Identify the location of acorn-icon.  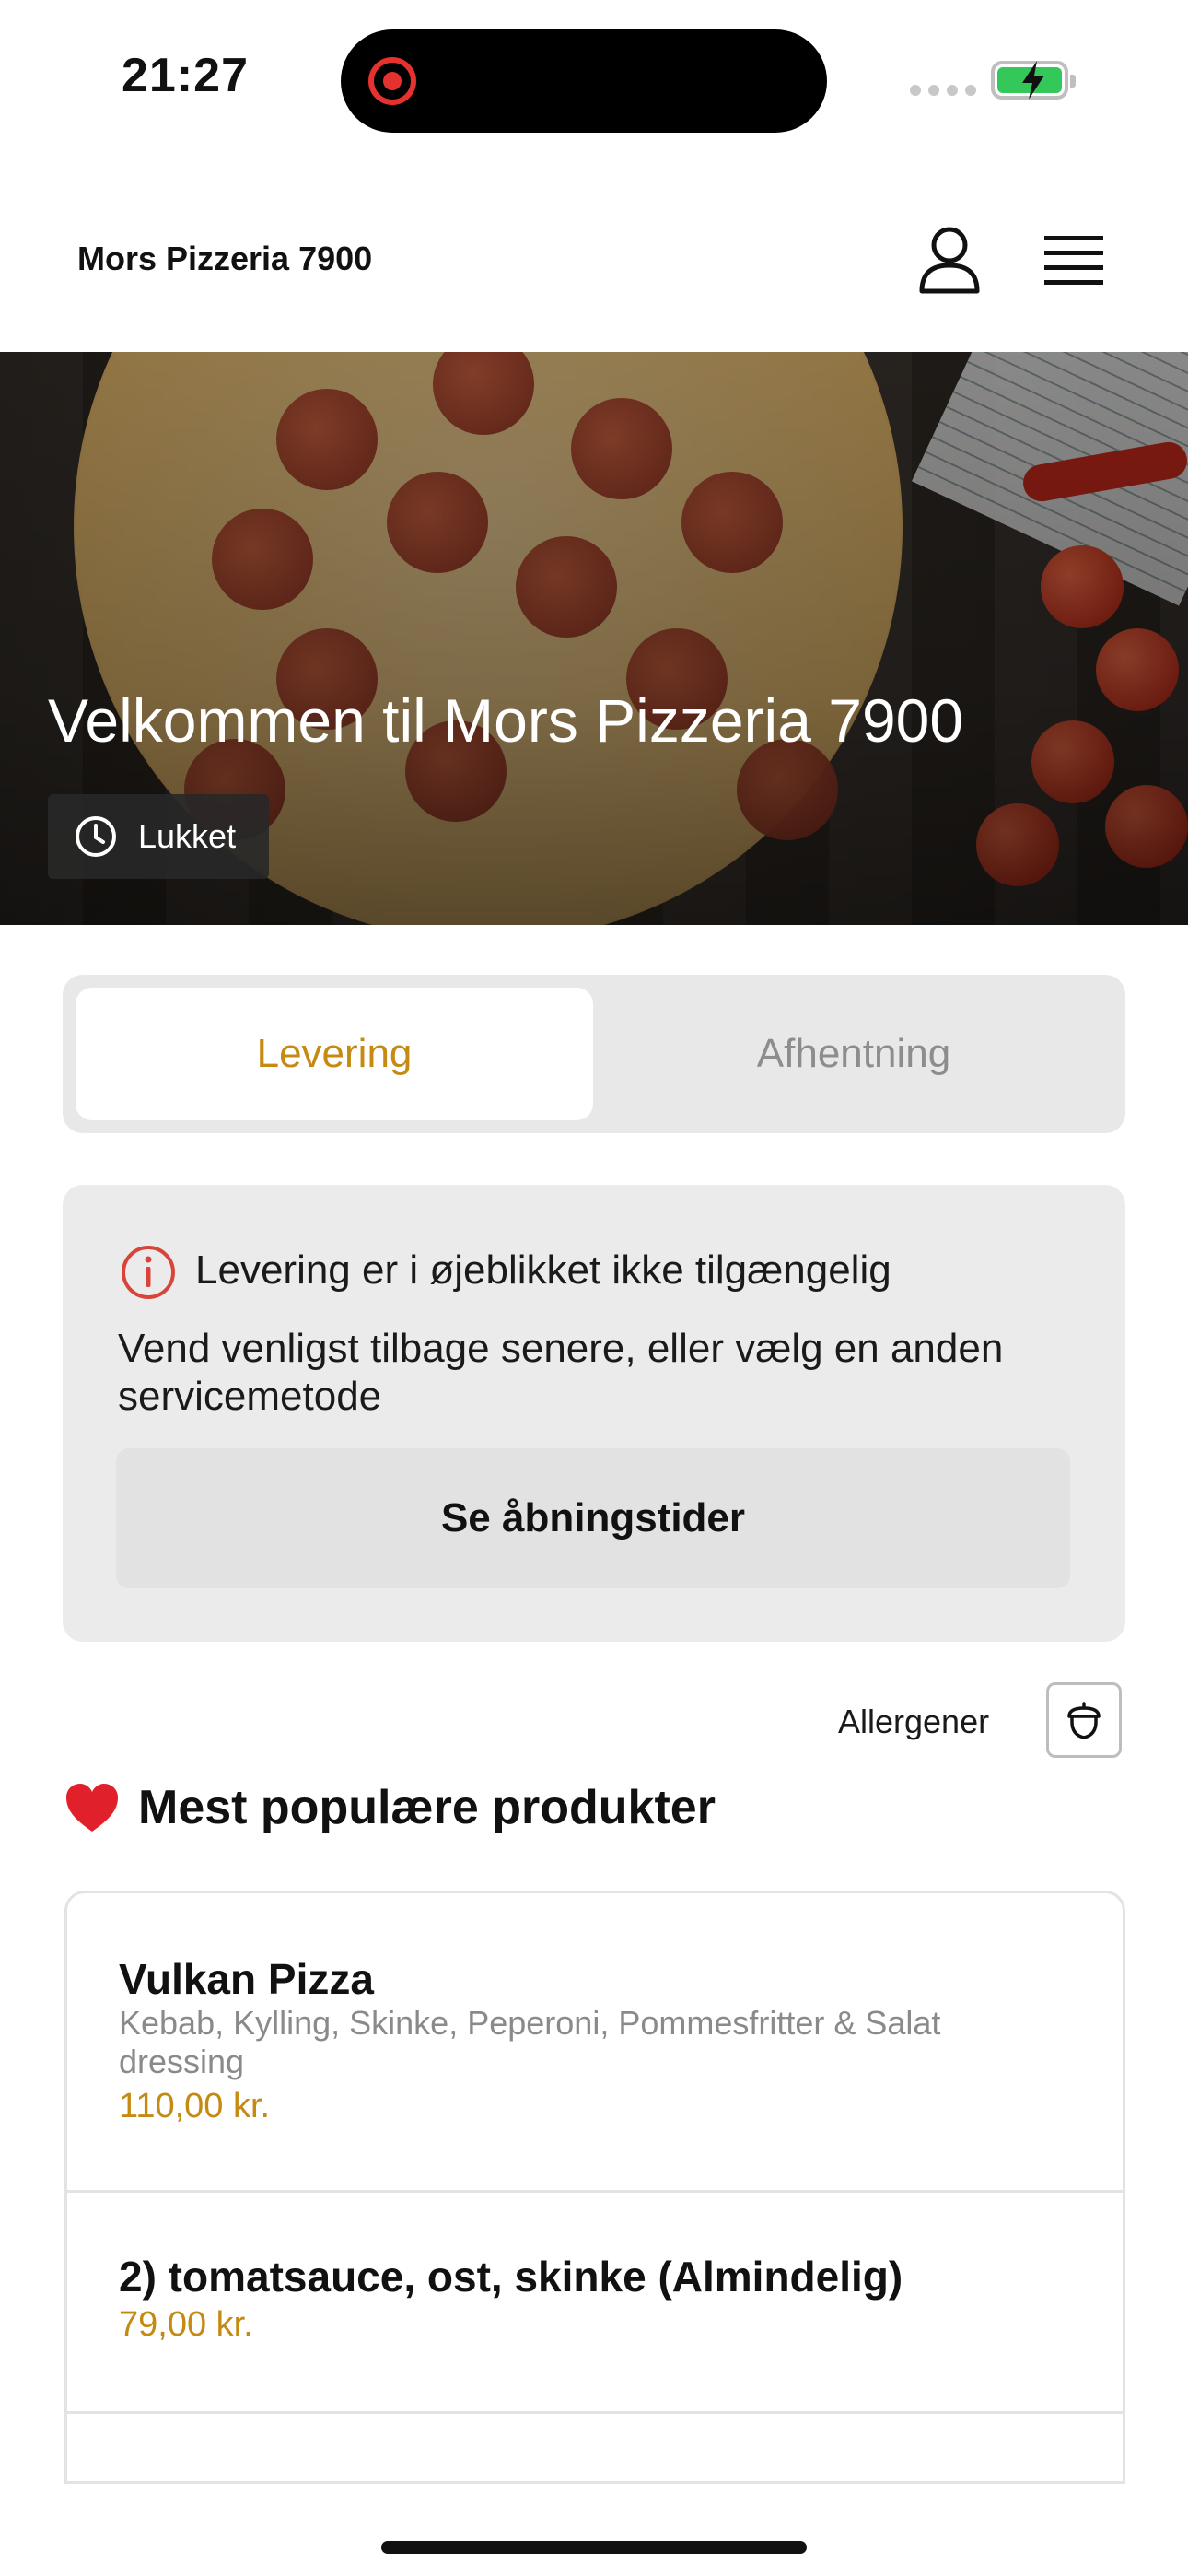
(1084, 1720).